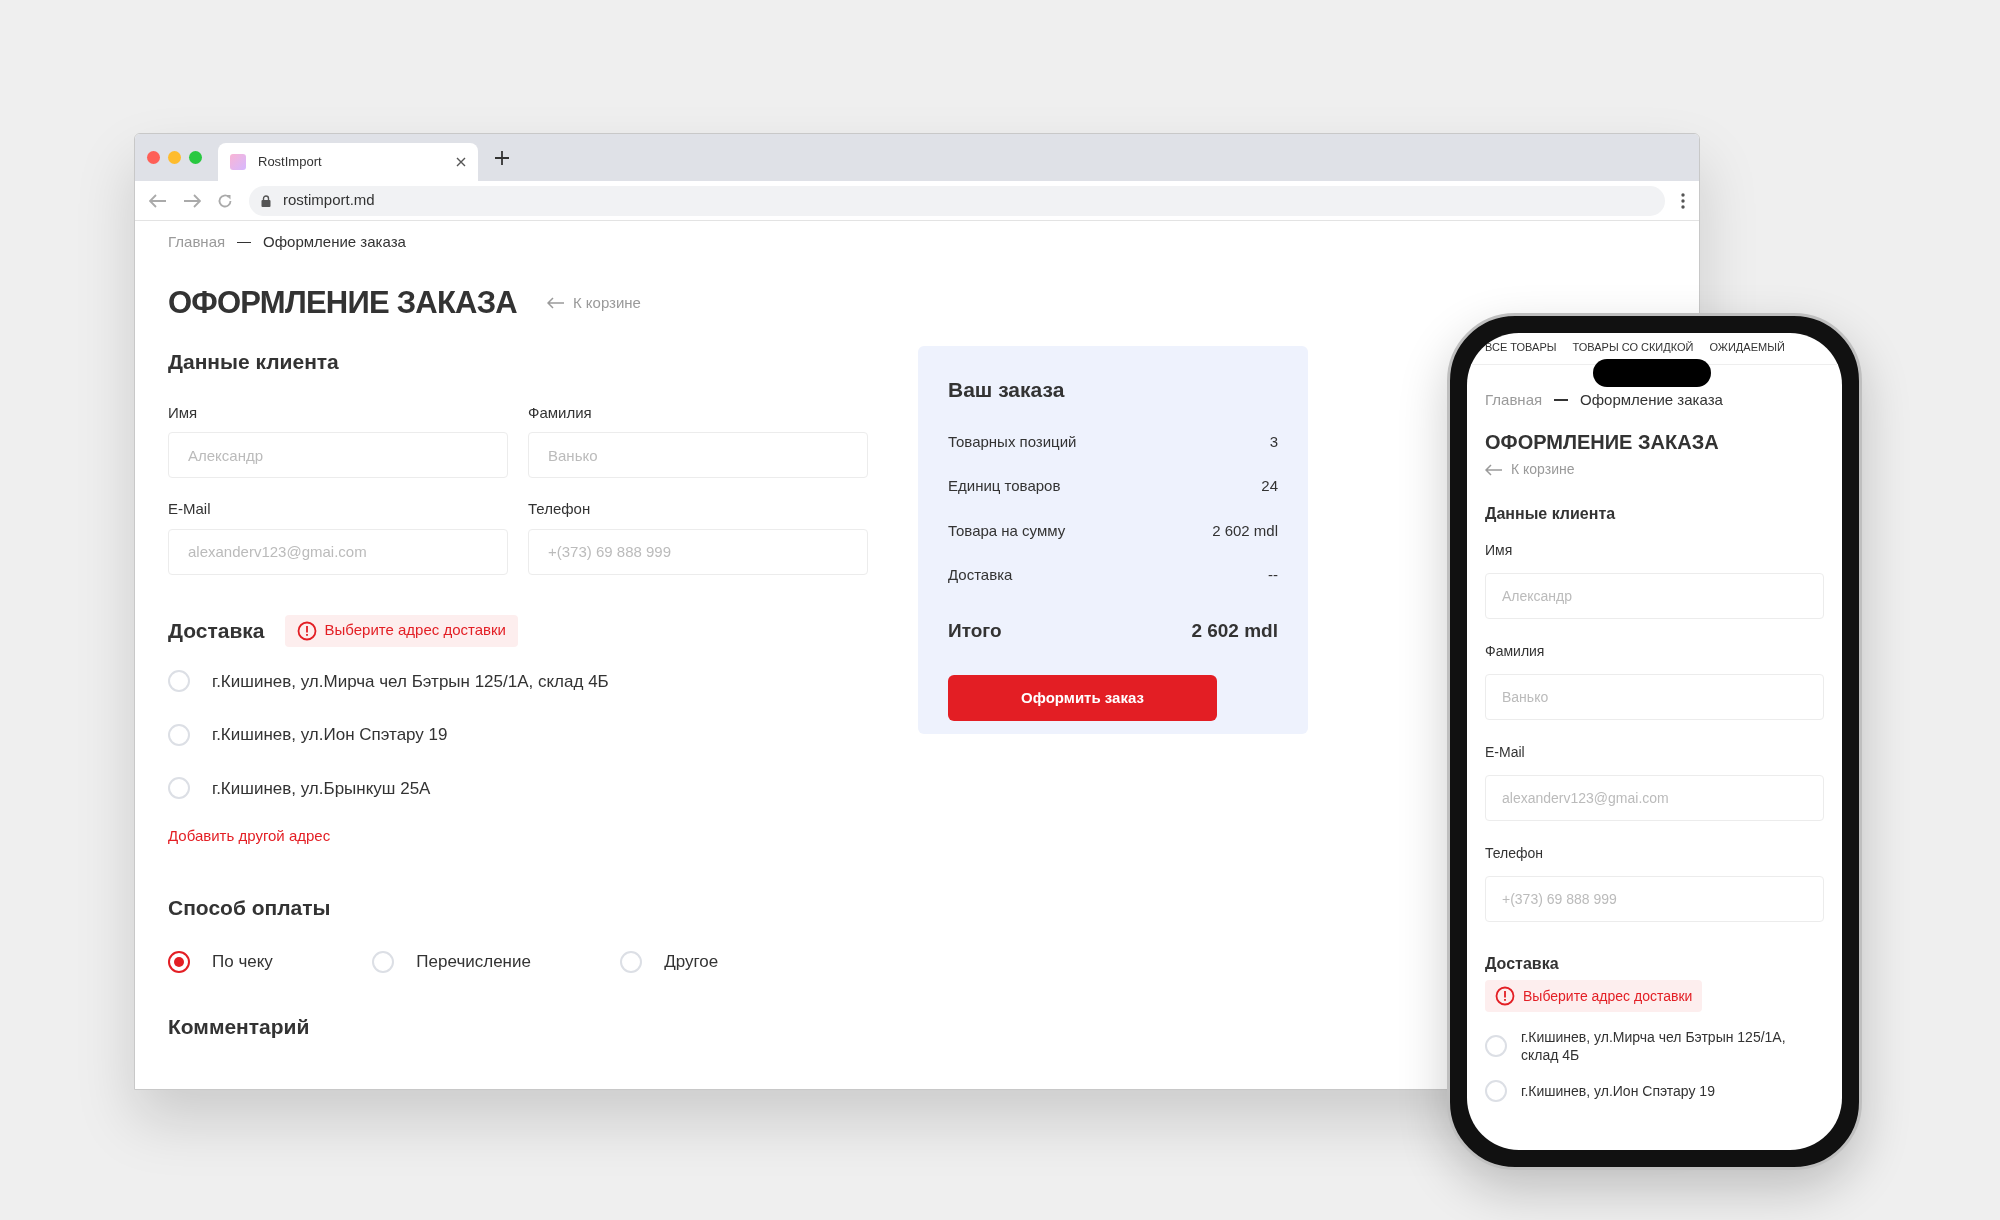 This screenshot has width=2000, height=1220. I want to click on url-field: rostimport.md, so click(957, 200).